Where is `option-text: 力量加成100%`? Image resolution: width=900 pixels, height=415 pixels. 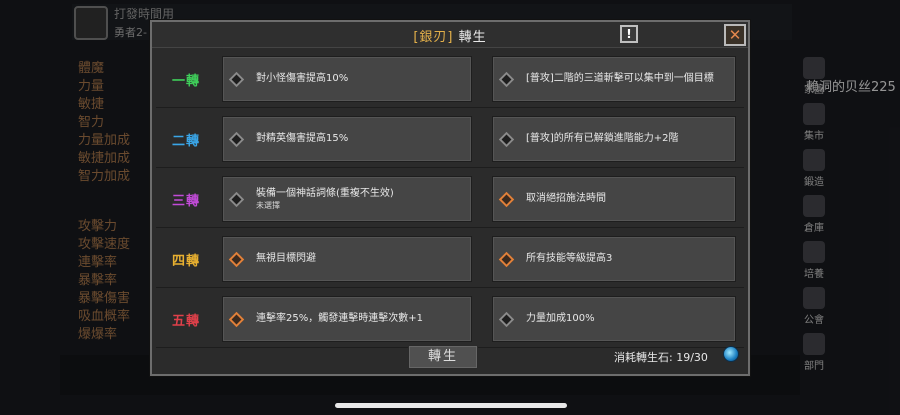
option-text: 力量加成100% is located at coordinates (560, 318).